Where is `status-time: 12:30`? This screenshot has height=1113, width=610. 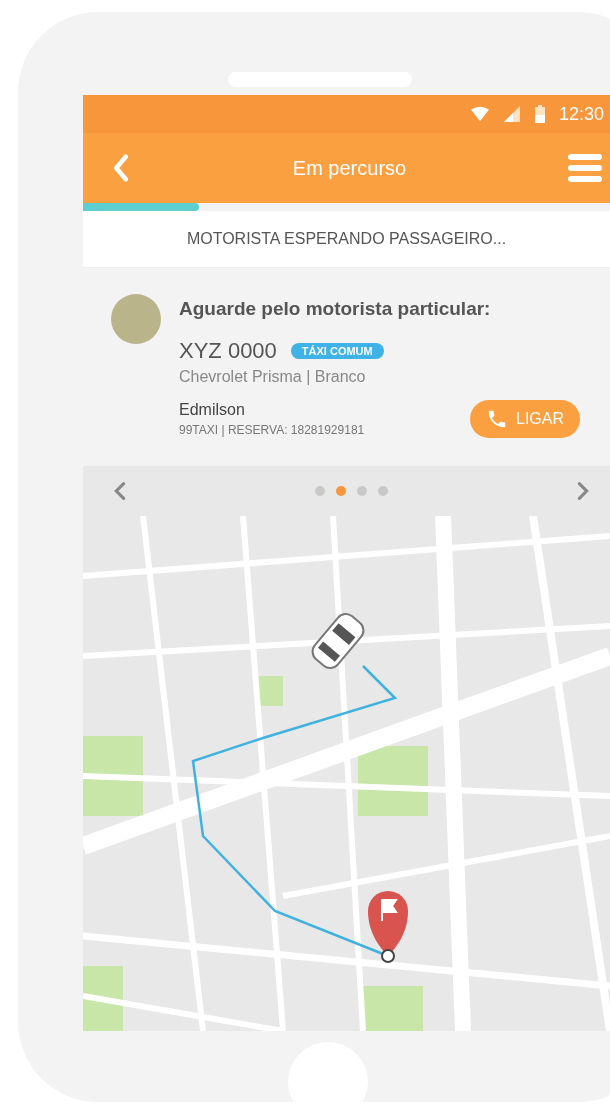
status-time: 12:30 is located at coordinates (581, 114).